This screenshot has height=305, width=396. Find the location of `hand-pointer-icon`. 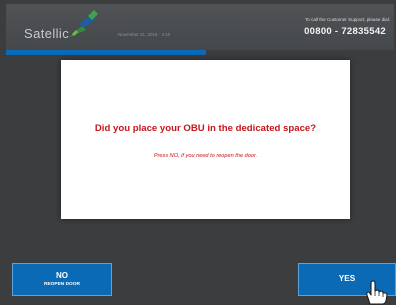

hand-pointer-icon is located at coordinates (377, 292).